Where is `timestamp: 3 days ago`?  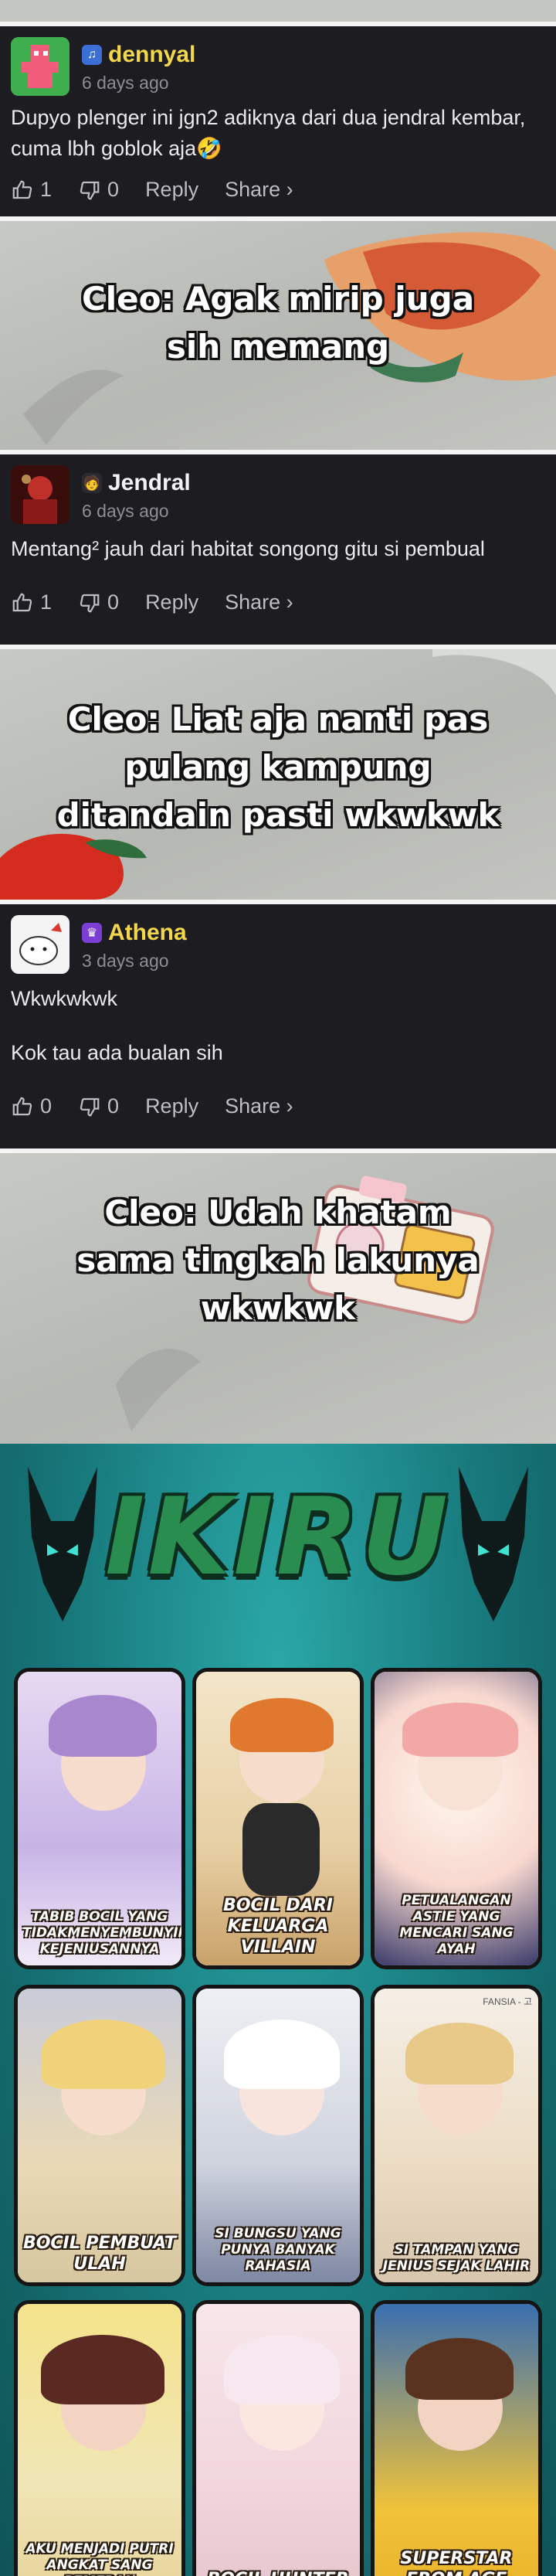 timestamp: 3 days ago is located at coordinates (126, 961).